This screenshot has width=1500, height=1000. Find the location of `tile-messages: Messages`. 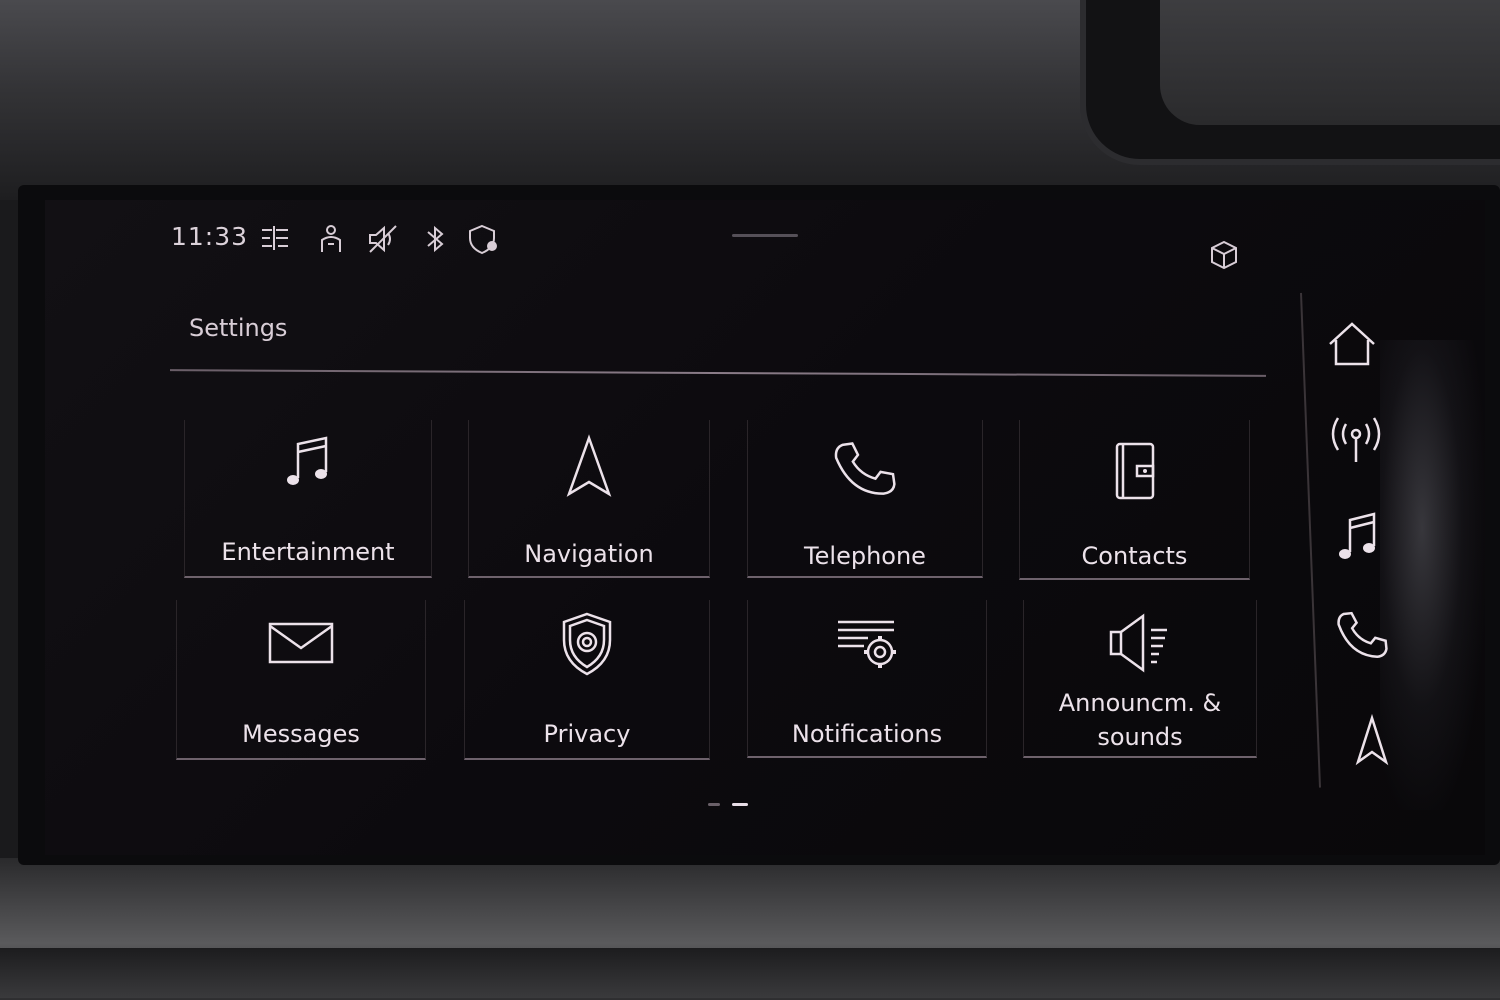

tile-messages: Messages is located at coordinates (301, 680).